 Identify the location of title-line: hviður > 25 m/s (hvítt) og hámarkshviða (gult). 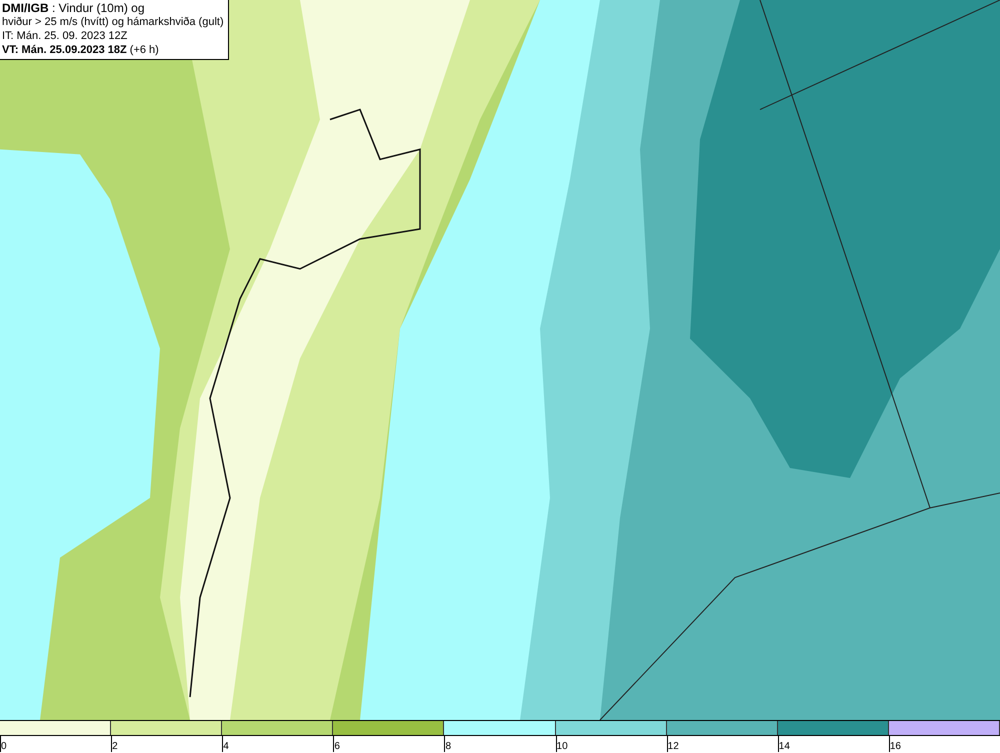
(113, 22).